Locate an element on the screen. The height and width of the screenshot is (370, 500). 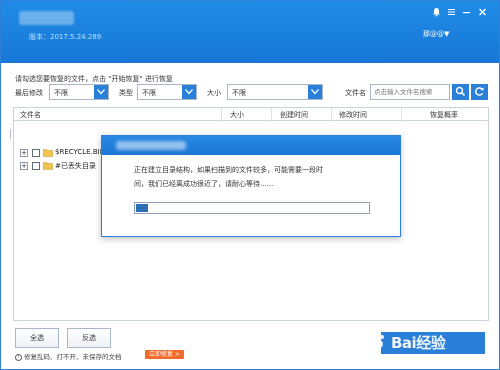
filename-label: 文件名 is located at coordinates (355, 93).